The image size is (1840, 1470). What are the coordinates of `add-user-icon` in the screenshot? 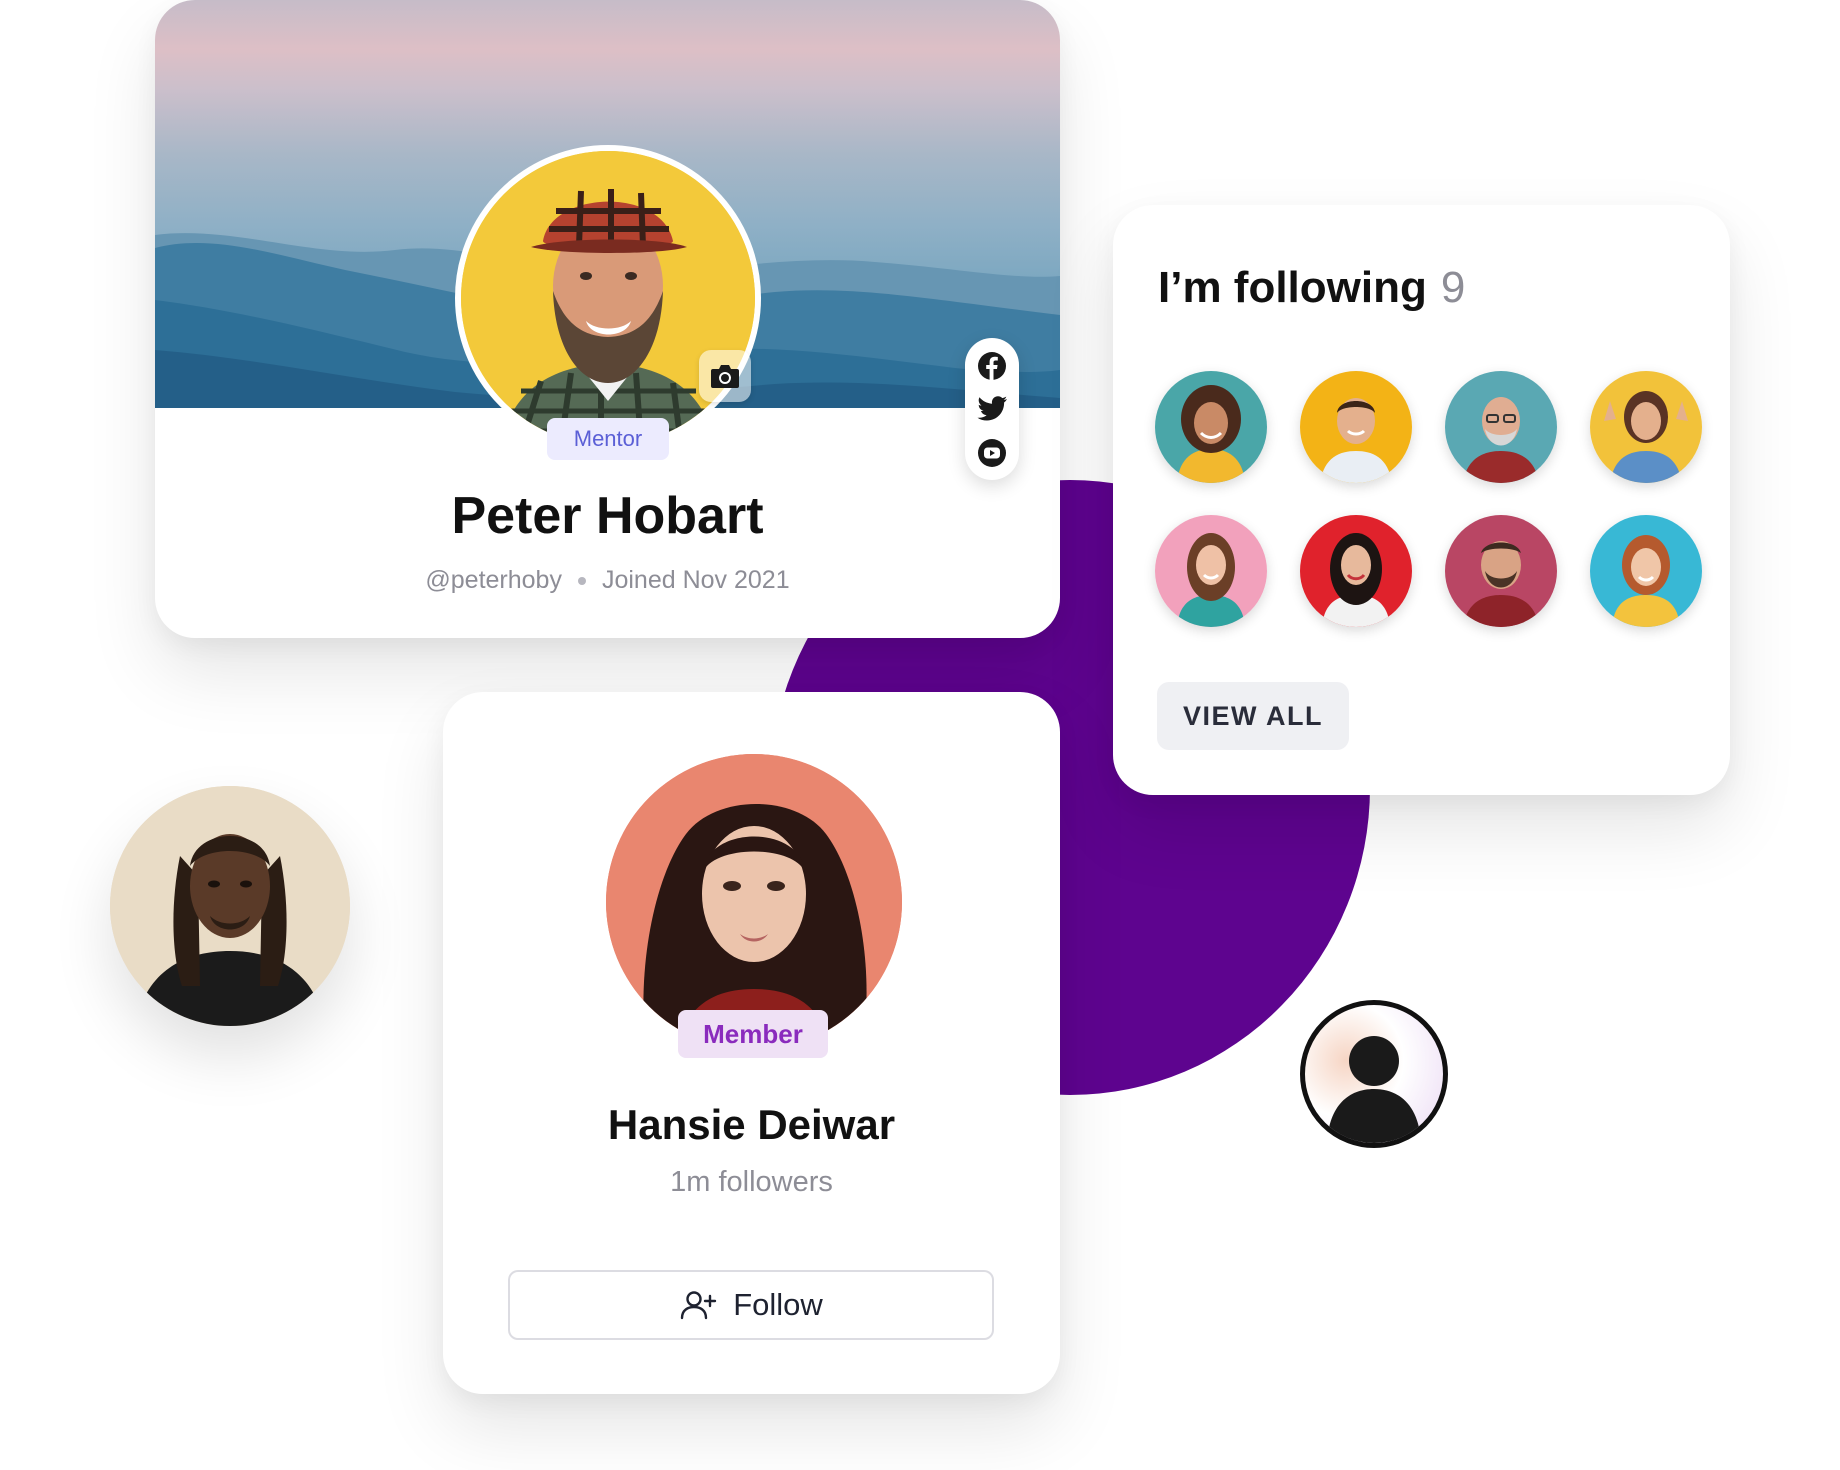 It's located at (699, 1305).